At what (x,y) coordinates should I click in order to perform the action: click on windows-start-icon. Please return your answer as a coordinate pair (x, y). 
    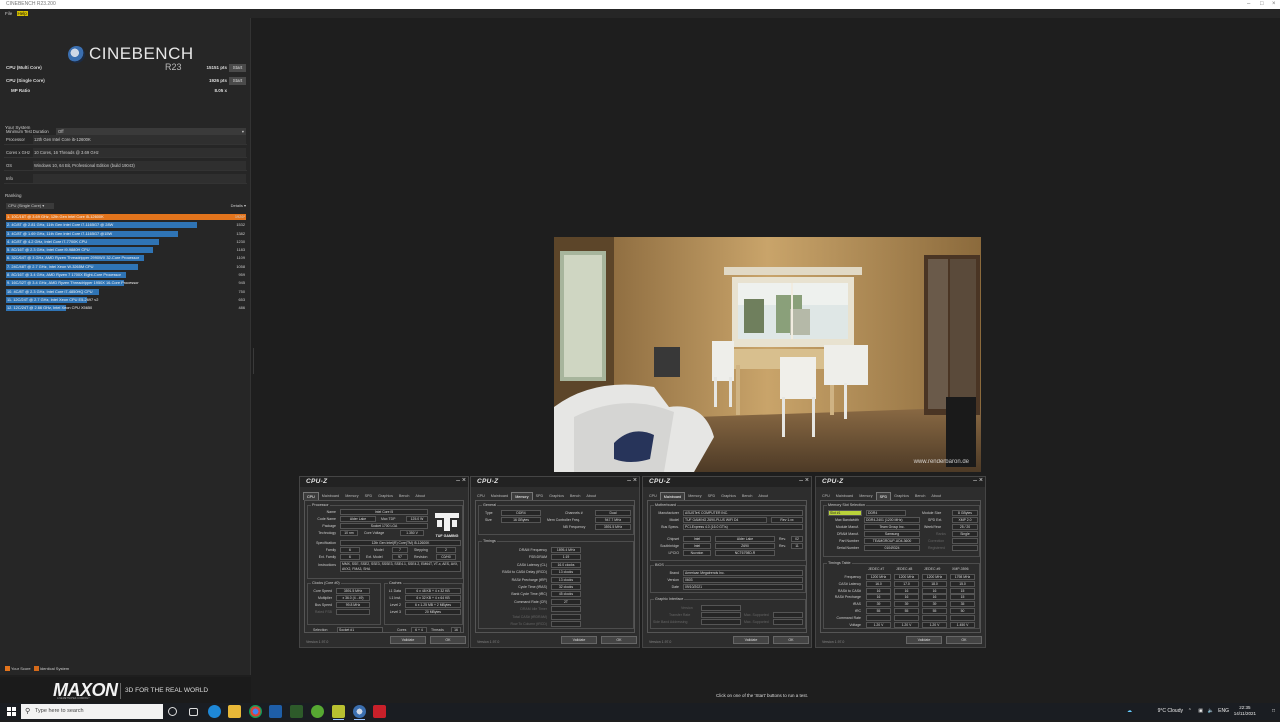
    Looking at the image, I should click on (11, 711).